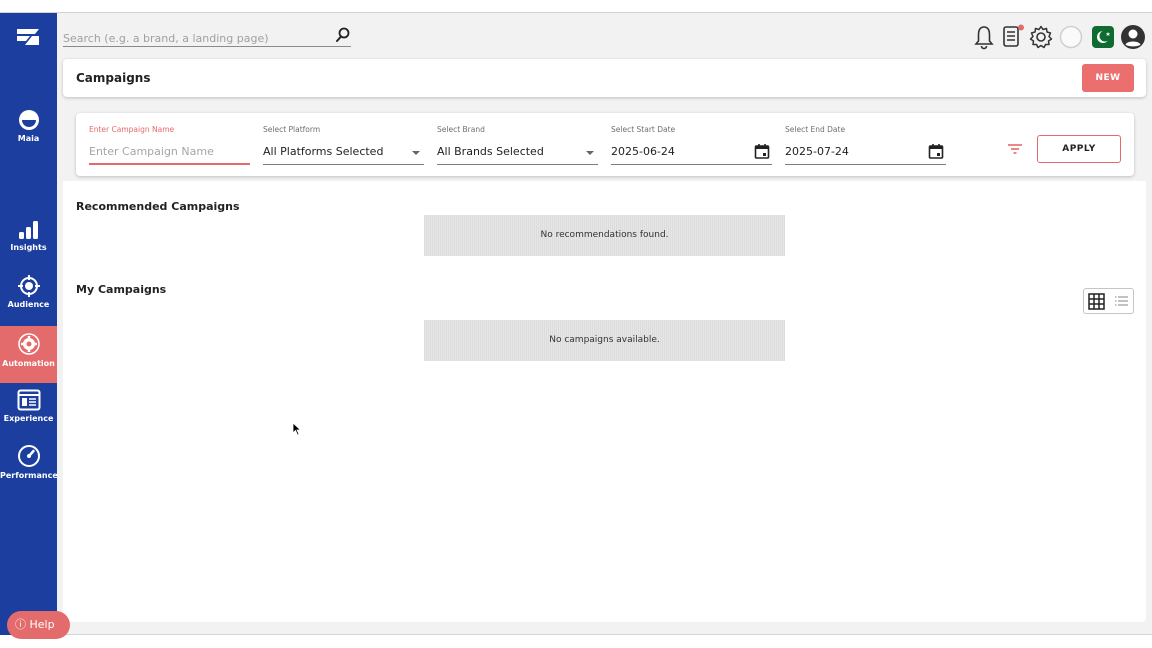 The image size is (1152, 648). I want to click on end-date-value: 2025-07-24, so click(817, 151).